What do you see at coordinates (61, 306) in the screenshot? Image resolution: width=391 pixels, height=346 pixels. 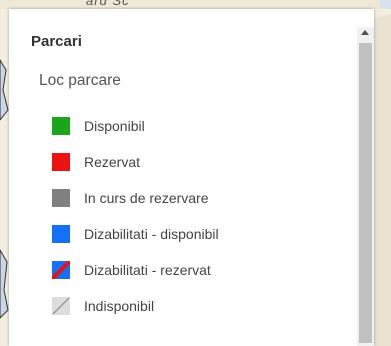 I see `crossed-square-icon` at bounding box center [61, 306].